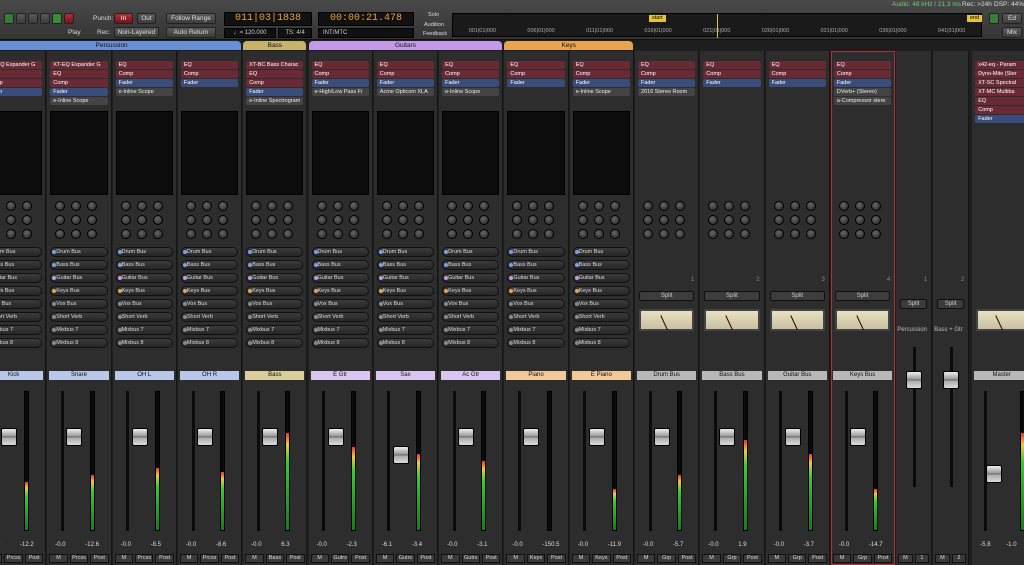 This screenshot has width=1024, height=565. What do you see at coordinates (405, 92) in the screenshot?
I see `insert-slot: Acme Opticom XLA` at bounding box center [405, 92].